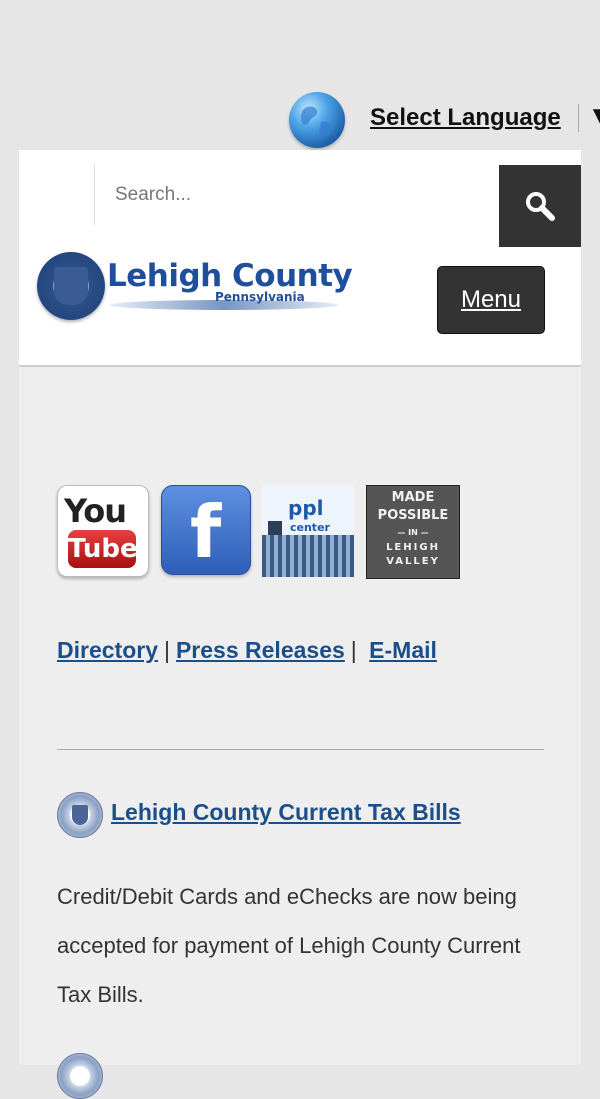 This screenshot has height=1099, width=600. Describe the element at coordinates (306, 508) in the screenshot. I see `ppl-name: ppl` at that location.